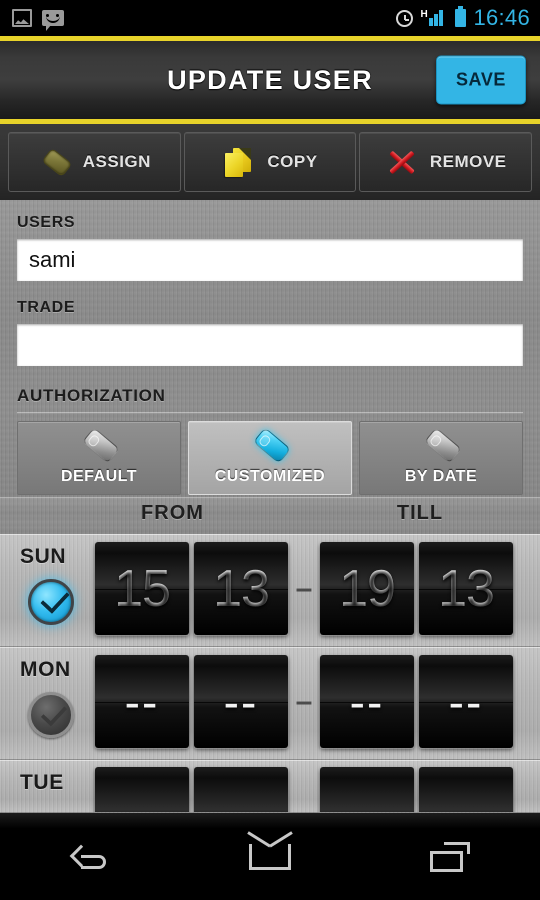 The width and height of the screenshot is (540, 900). What do you see at coordinates (466, 588) in the screenshot?
I see `till-minute-sun: 13` at bounding box center [466, 588].